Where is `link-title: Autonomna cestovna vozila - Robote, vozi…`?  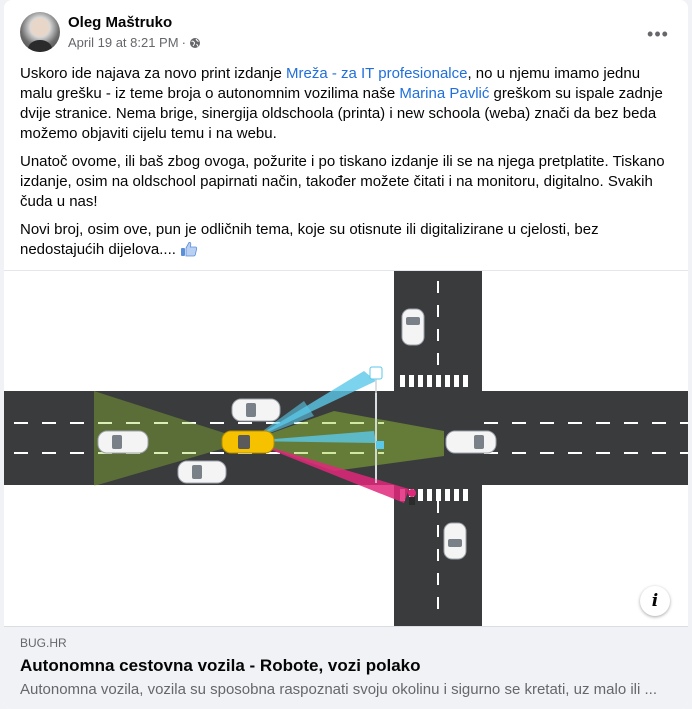
link-title: Autonomna cestovna vozila - Robote, vozi… is located at coordinates (220, 666).